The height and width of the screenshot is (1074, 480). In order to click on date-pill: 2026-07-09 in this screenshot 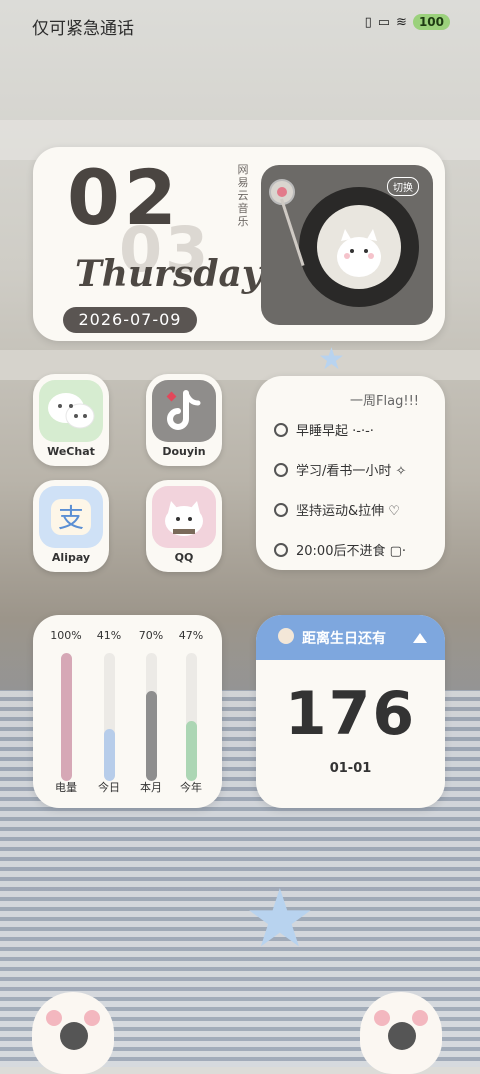, I will do `click(130, 320)`.